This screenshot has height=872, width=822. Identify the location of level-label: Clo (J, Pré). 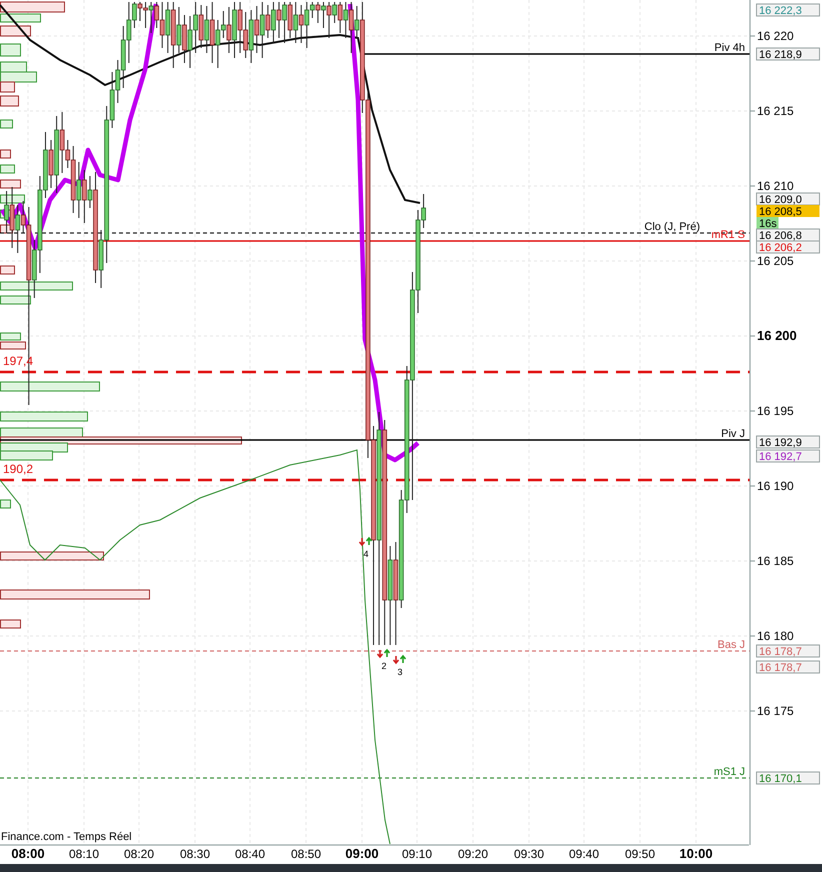
(672, 227).